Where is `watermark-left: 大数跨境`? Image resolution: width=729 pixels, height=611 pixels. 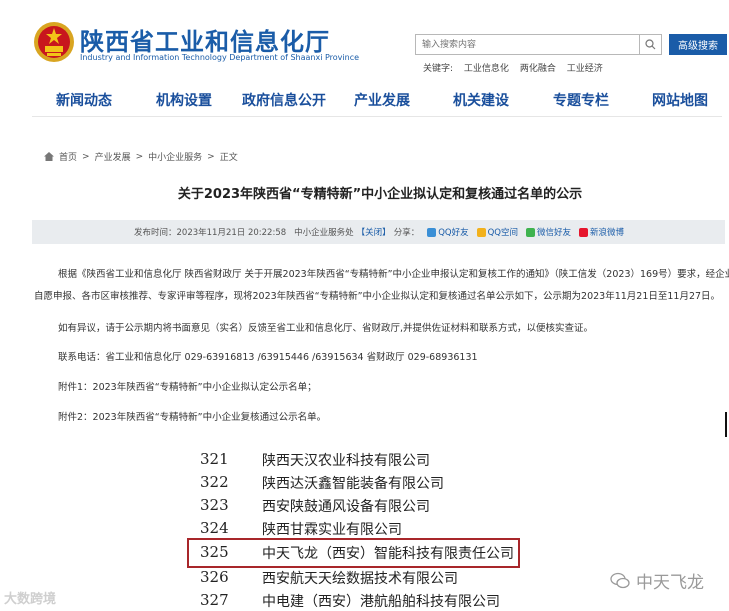
watermark-left: 大数跨境 is located at coordinates (30, 599).